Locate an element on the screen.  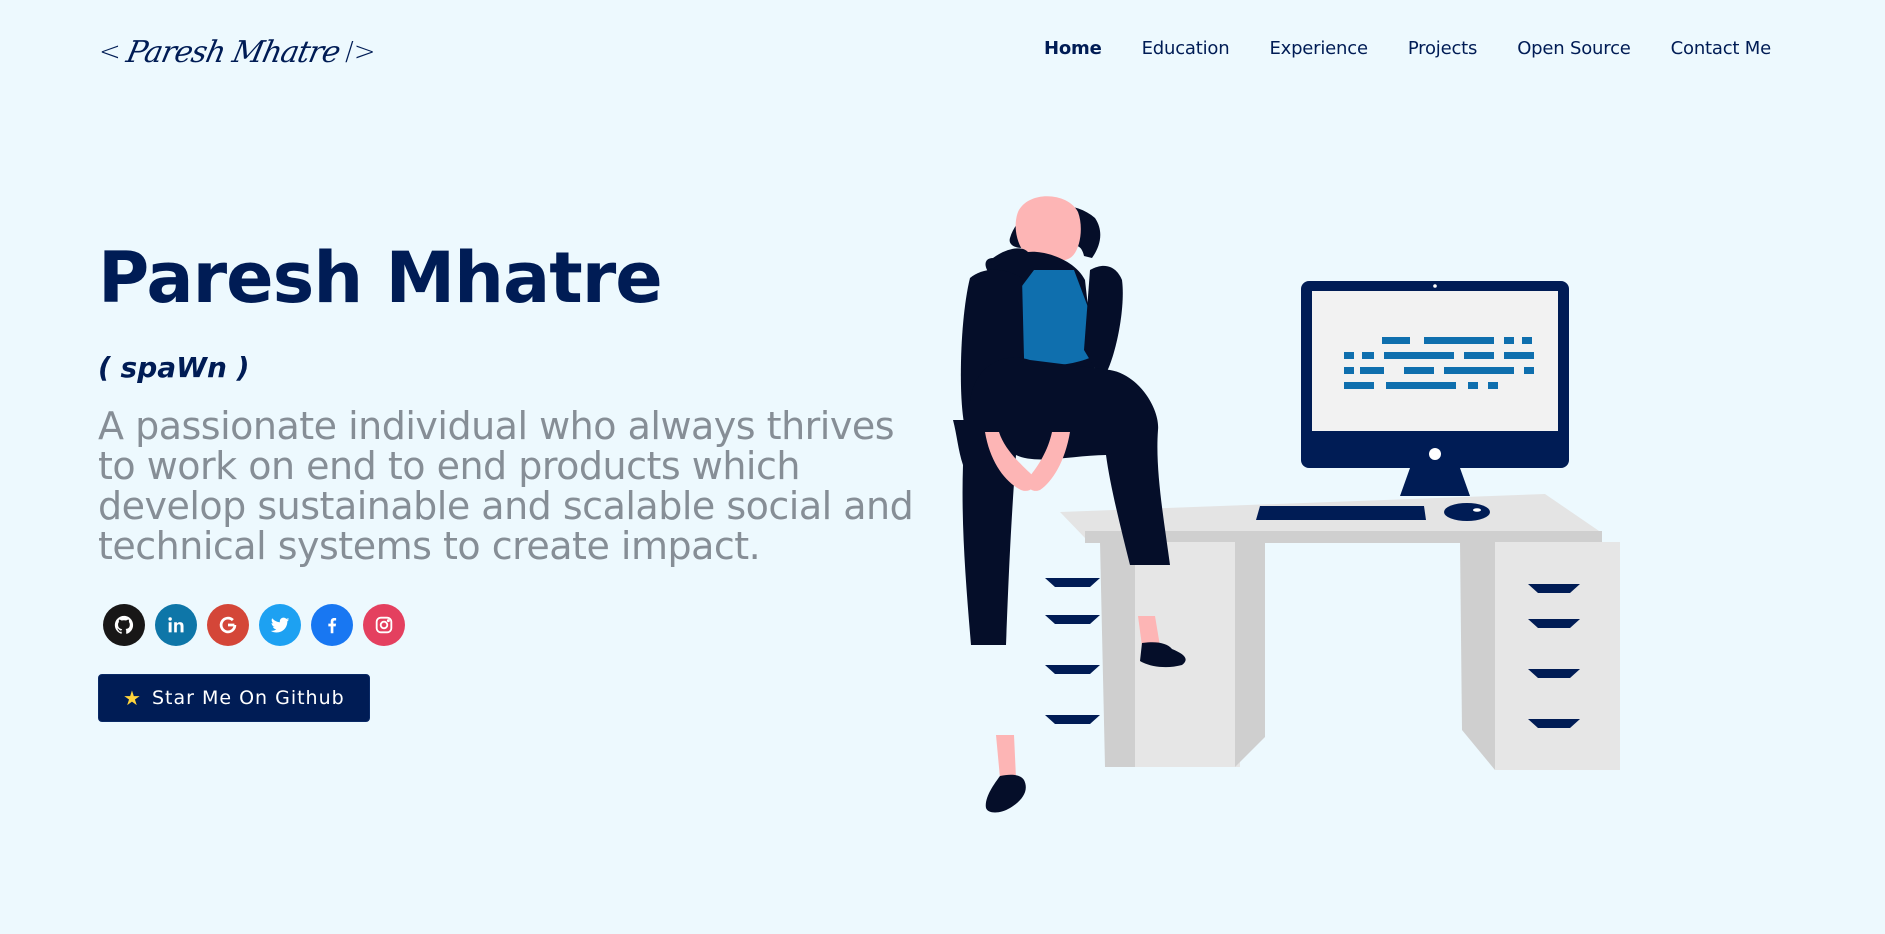
hero-alias: ( spaWn ) is located at coordinates (174, 367).